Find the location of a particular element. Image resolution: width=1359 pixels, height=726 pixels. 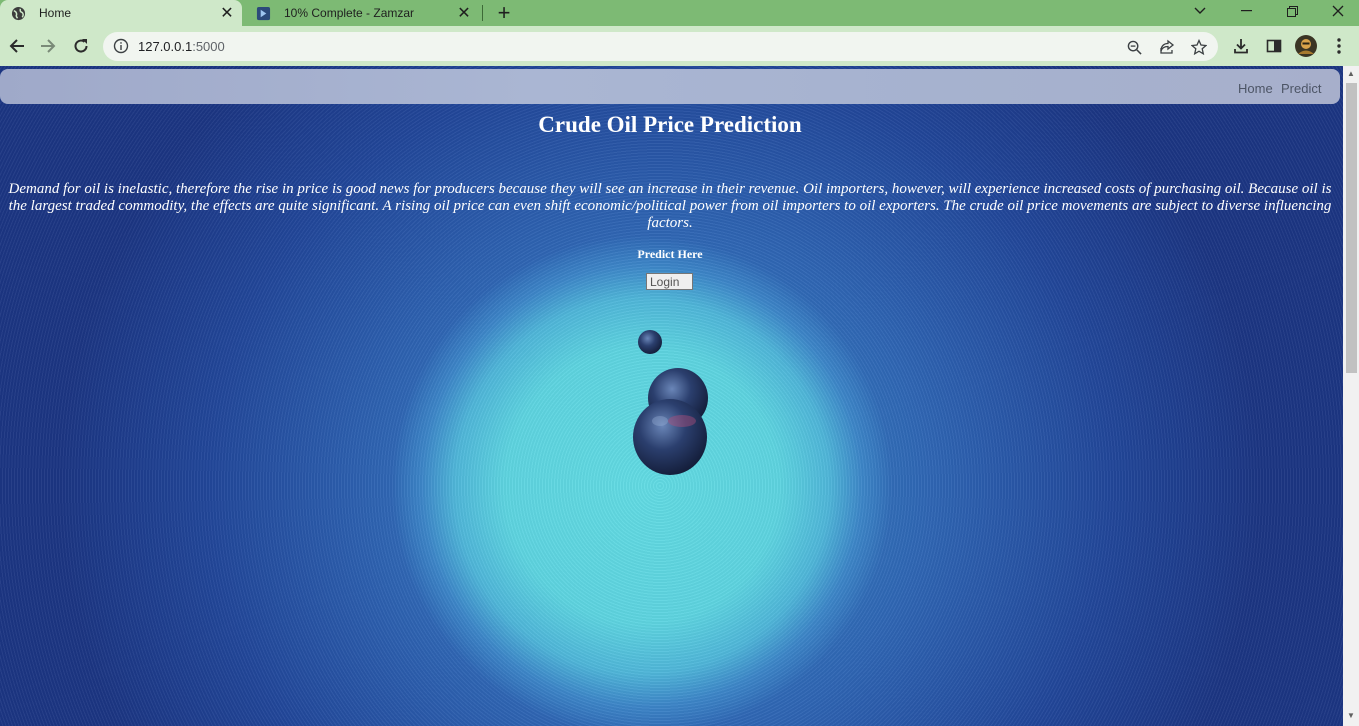

tab-zamzar: 10% Complete - Zamzar ✕ is located at coordinates (362, 13).